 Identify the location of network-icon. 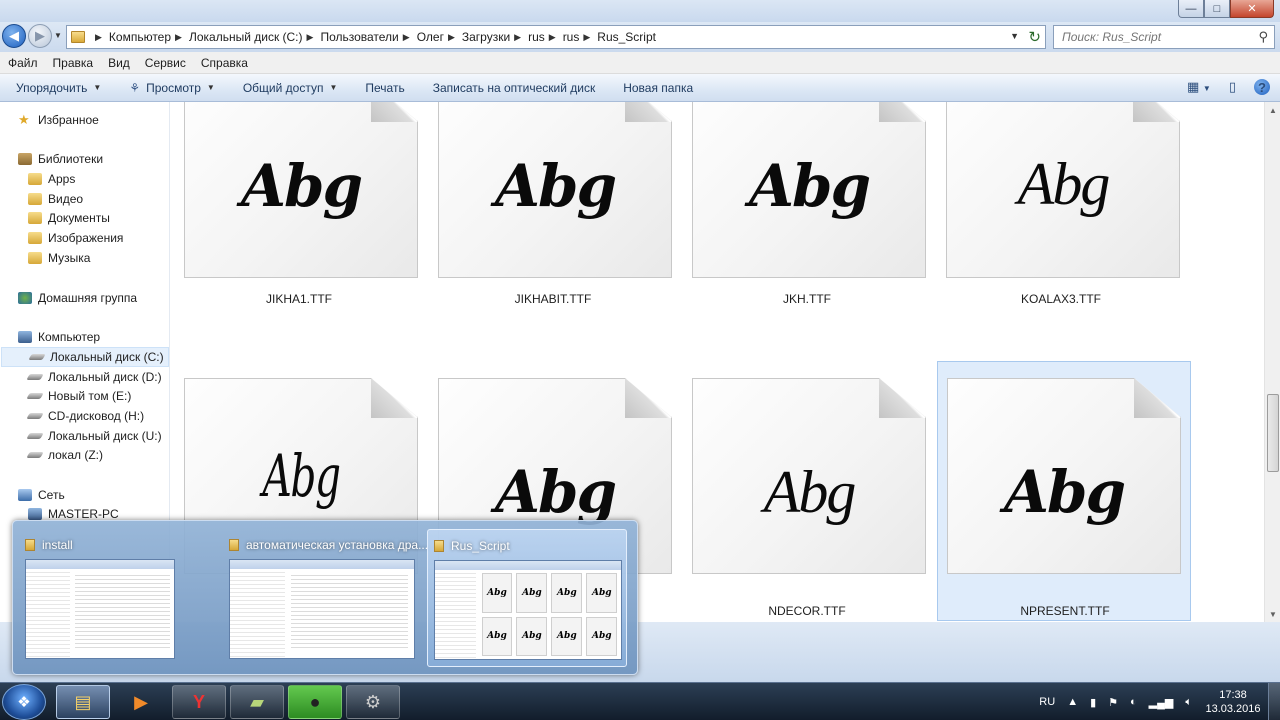
(25, 495).